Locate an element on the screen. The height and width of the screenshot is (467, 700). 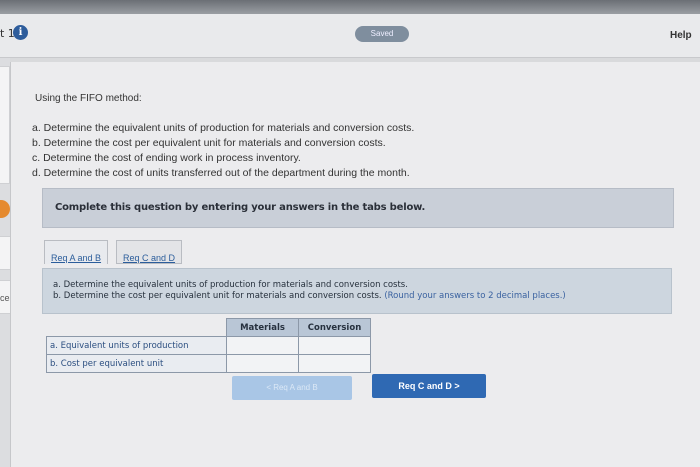
browser-tab-strip is located at coordinates (350, 7).